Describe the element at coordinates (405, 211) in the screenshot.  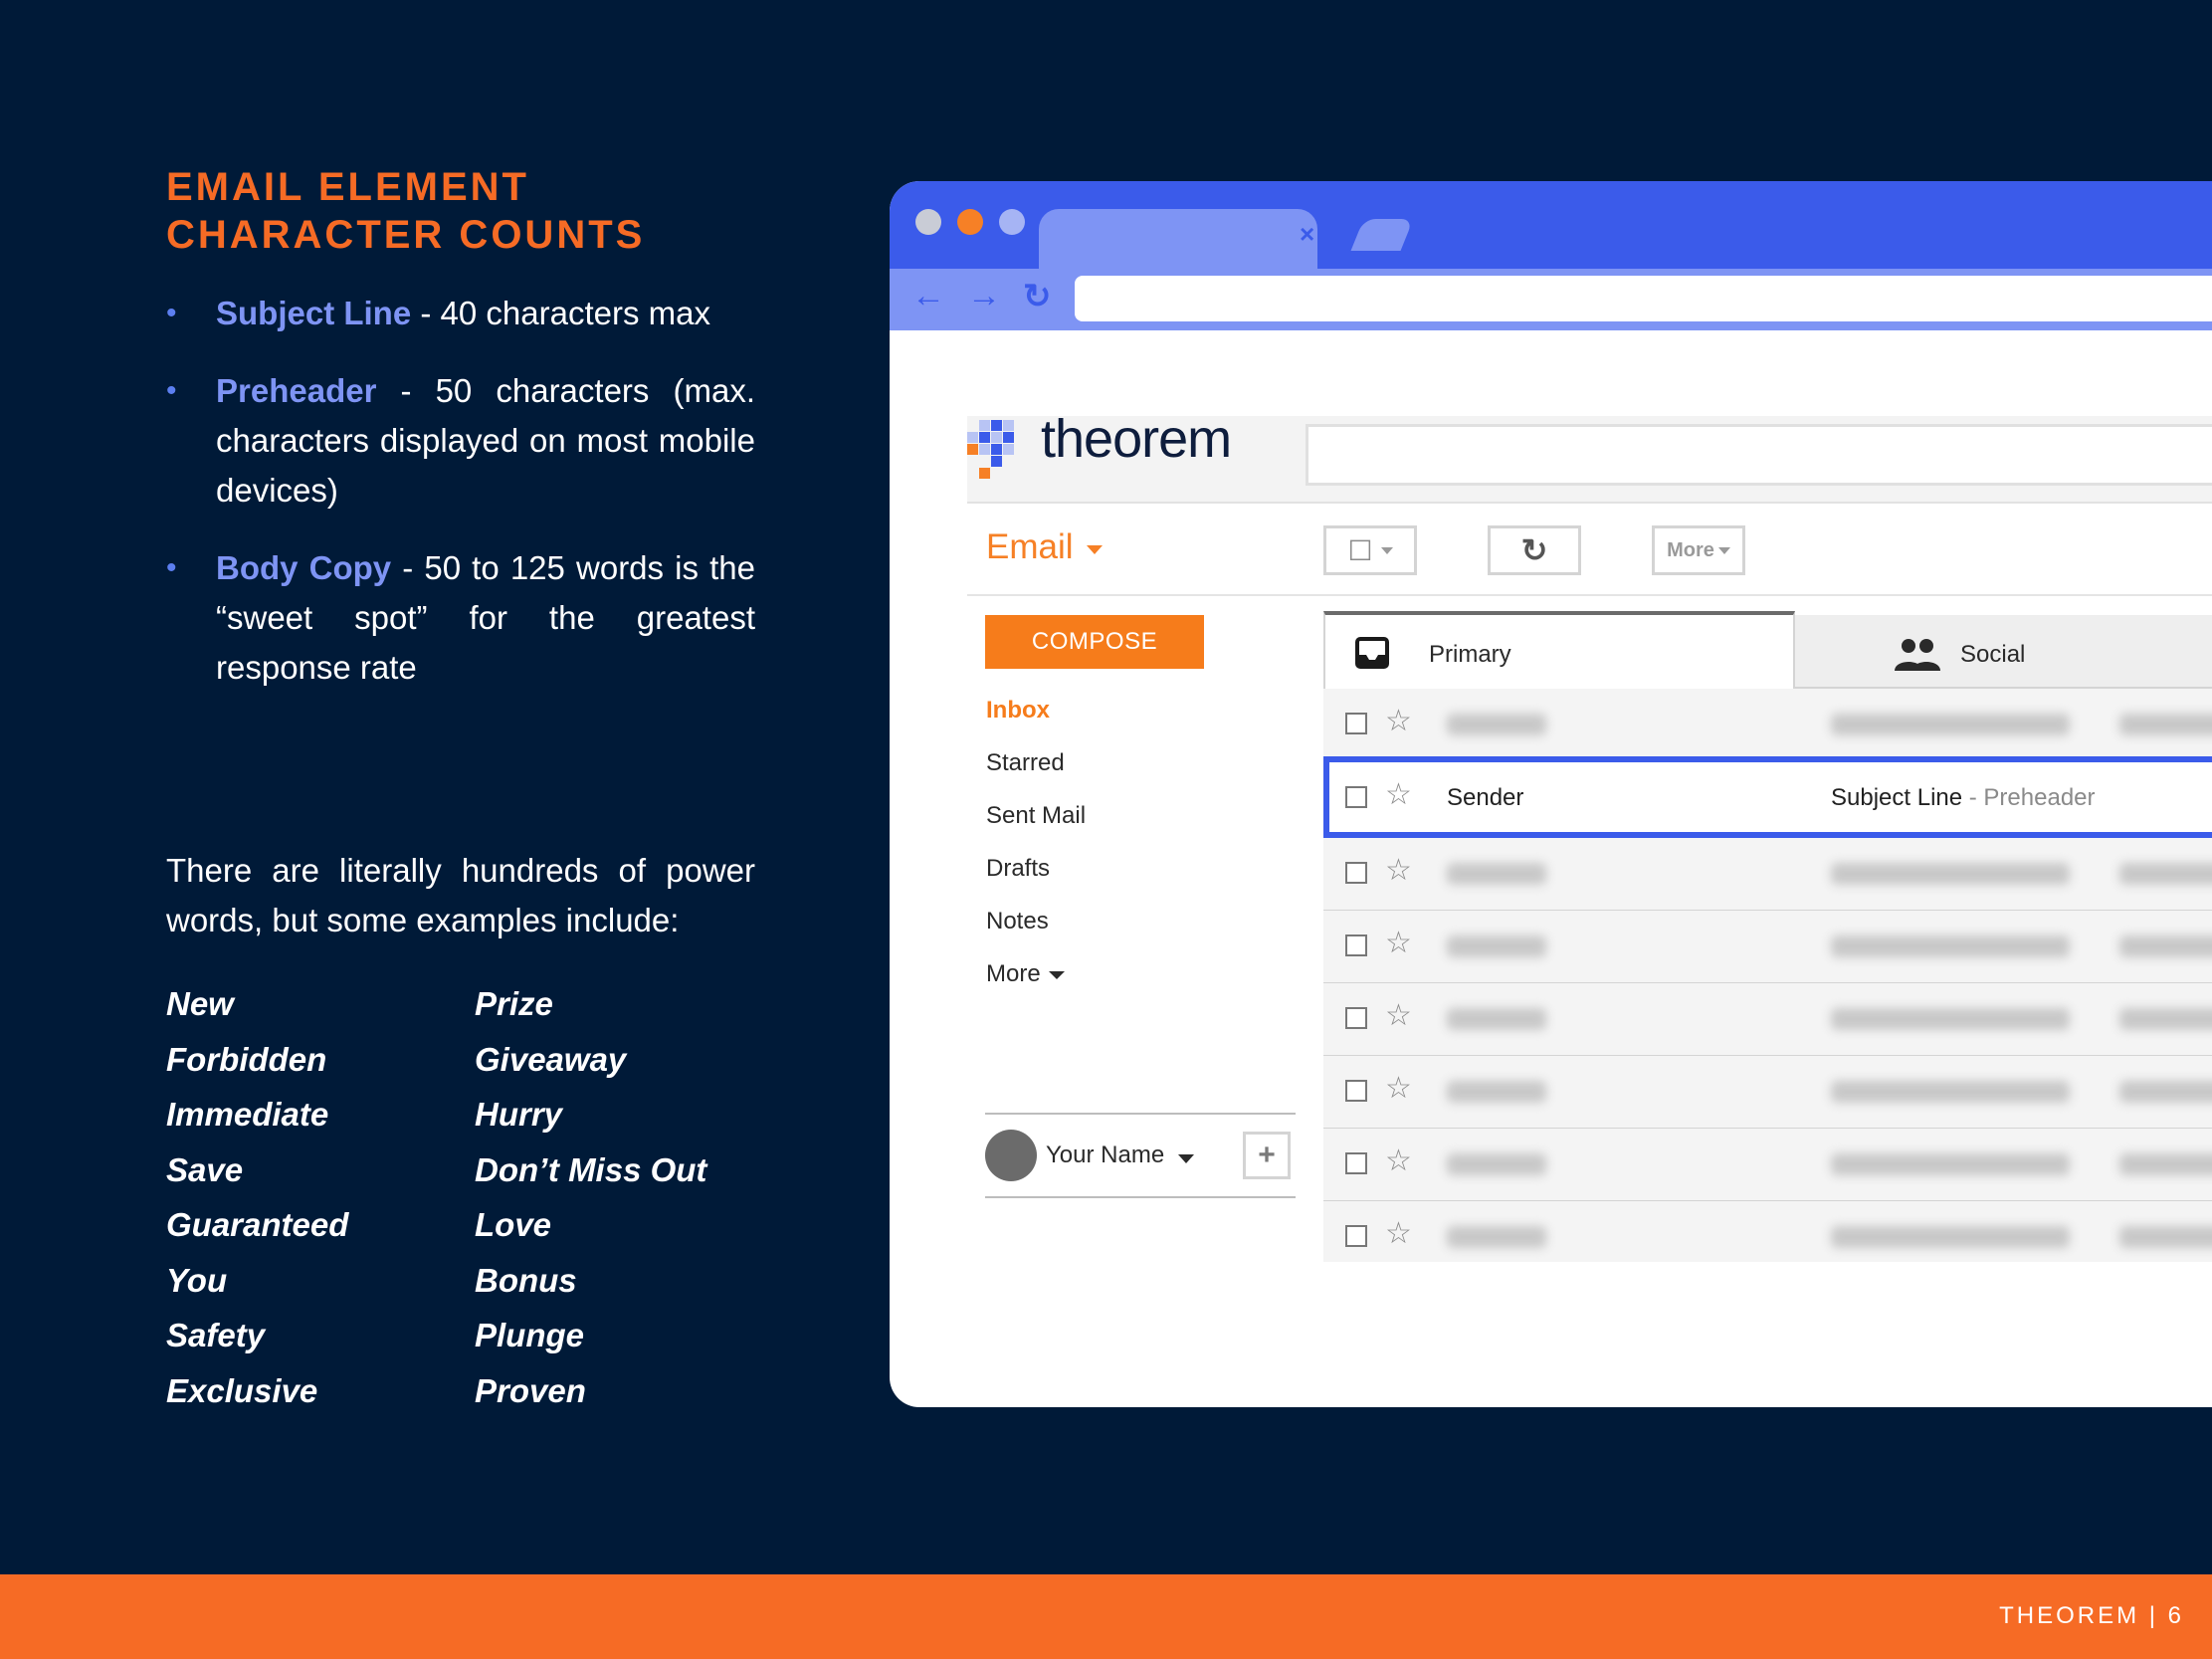
I see `slide-title: EMAIL ELEMENT CHARACTER COUNTS` at that location.